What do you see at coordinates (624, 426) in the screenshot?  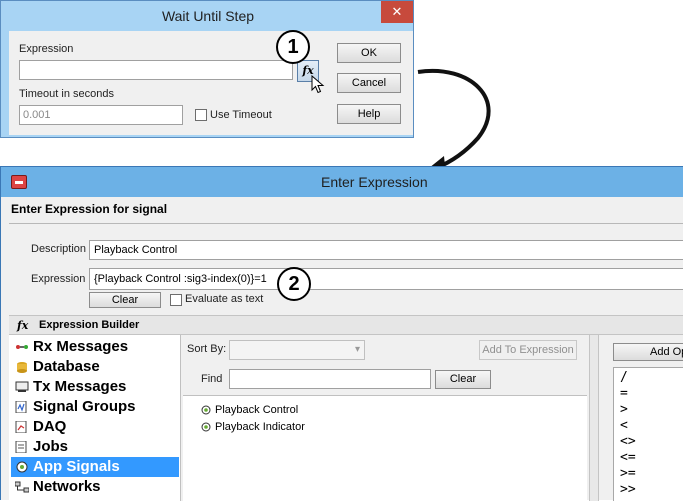 I see `operator-item: <` at bounding box center [624, 426].